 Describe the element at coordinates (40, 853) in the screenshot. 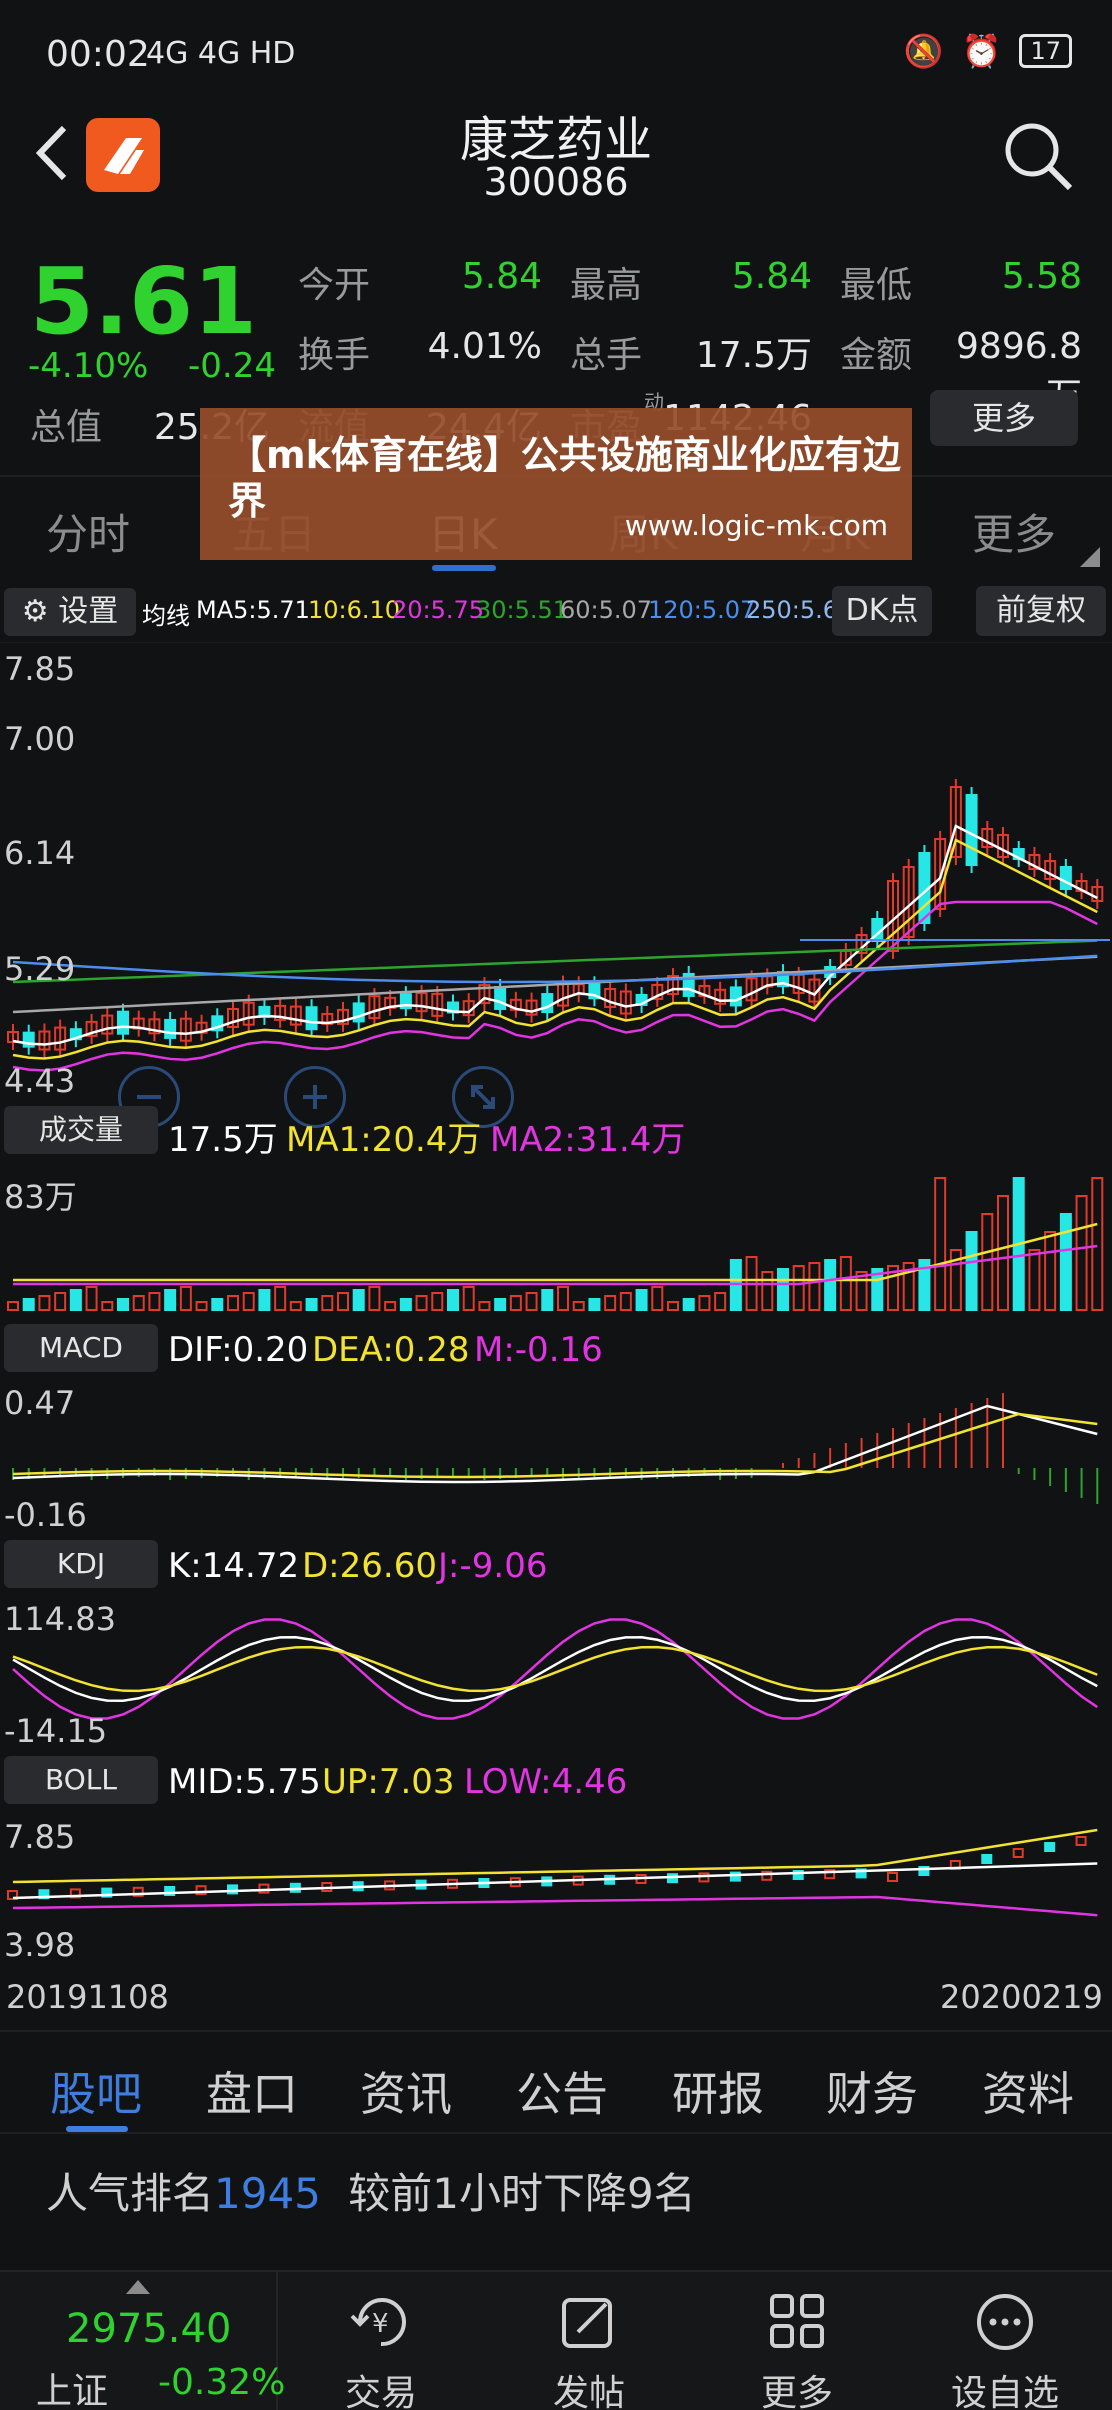

I see `kline-axis-label: 6.14` at that location.